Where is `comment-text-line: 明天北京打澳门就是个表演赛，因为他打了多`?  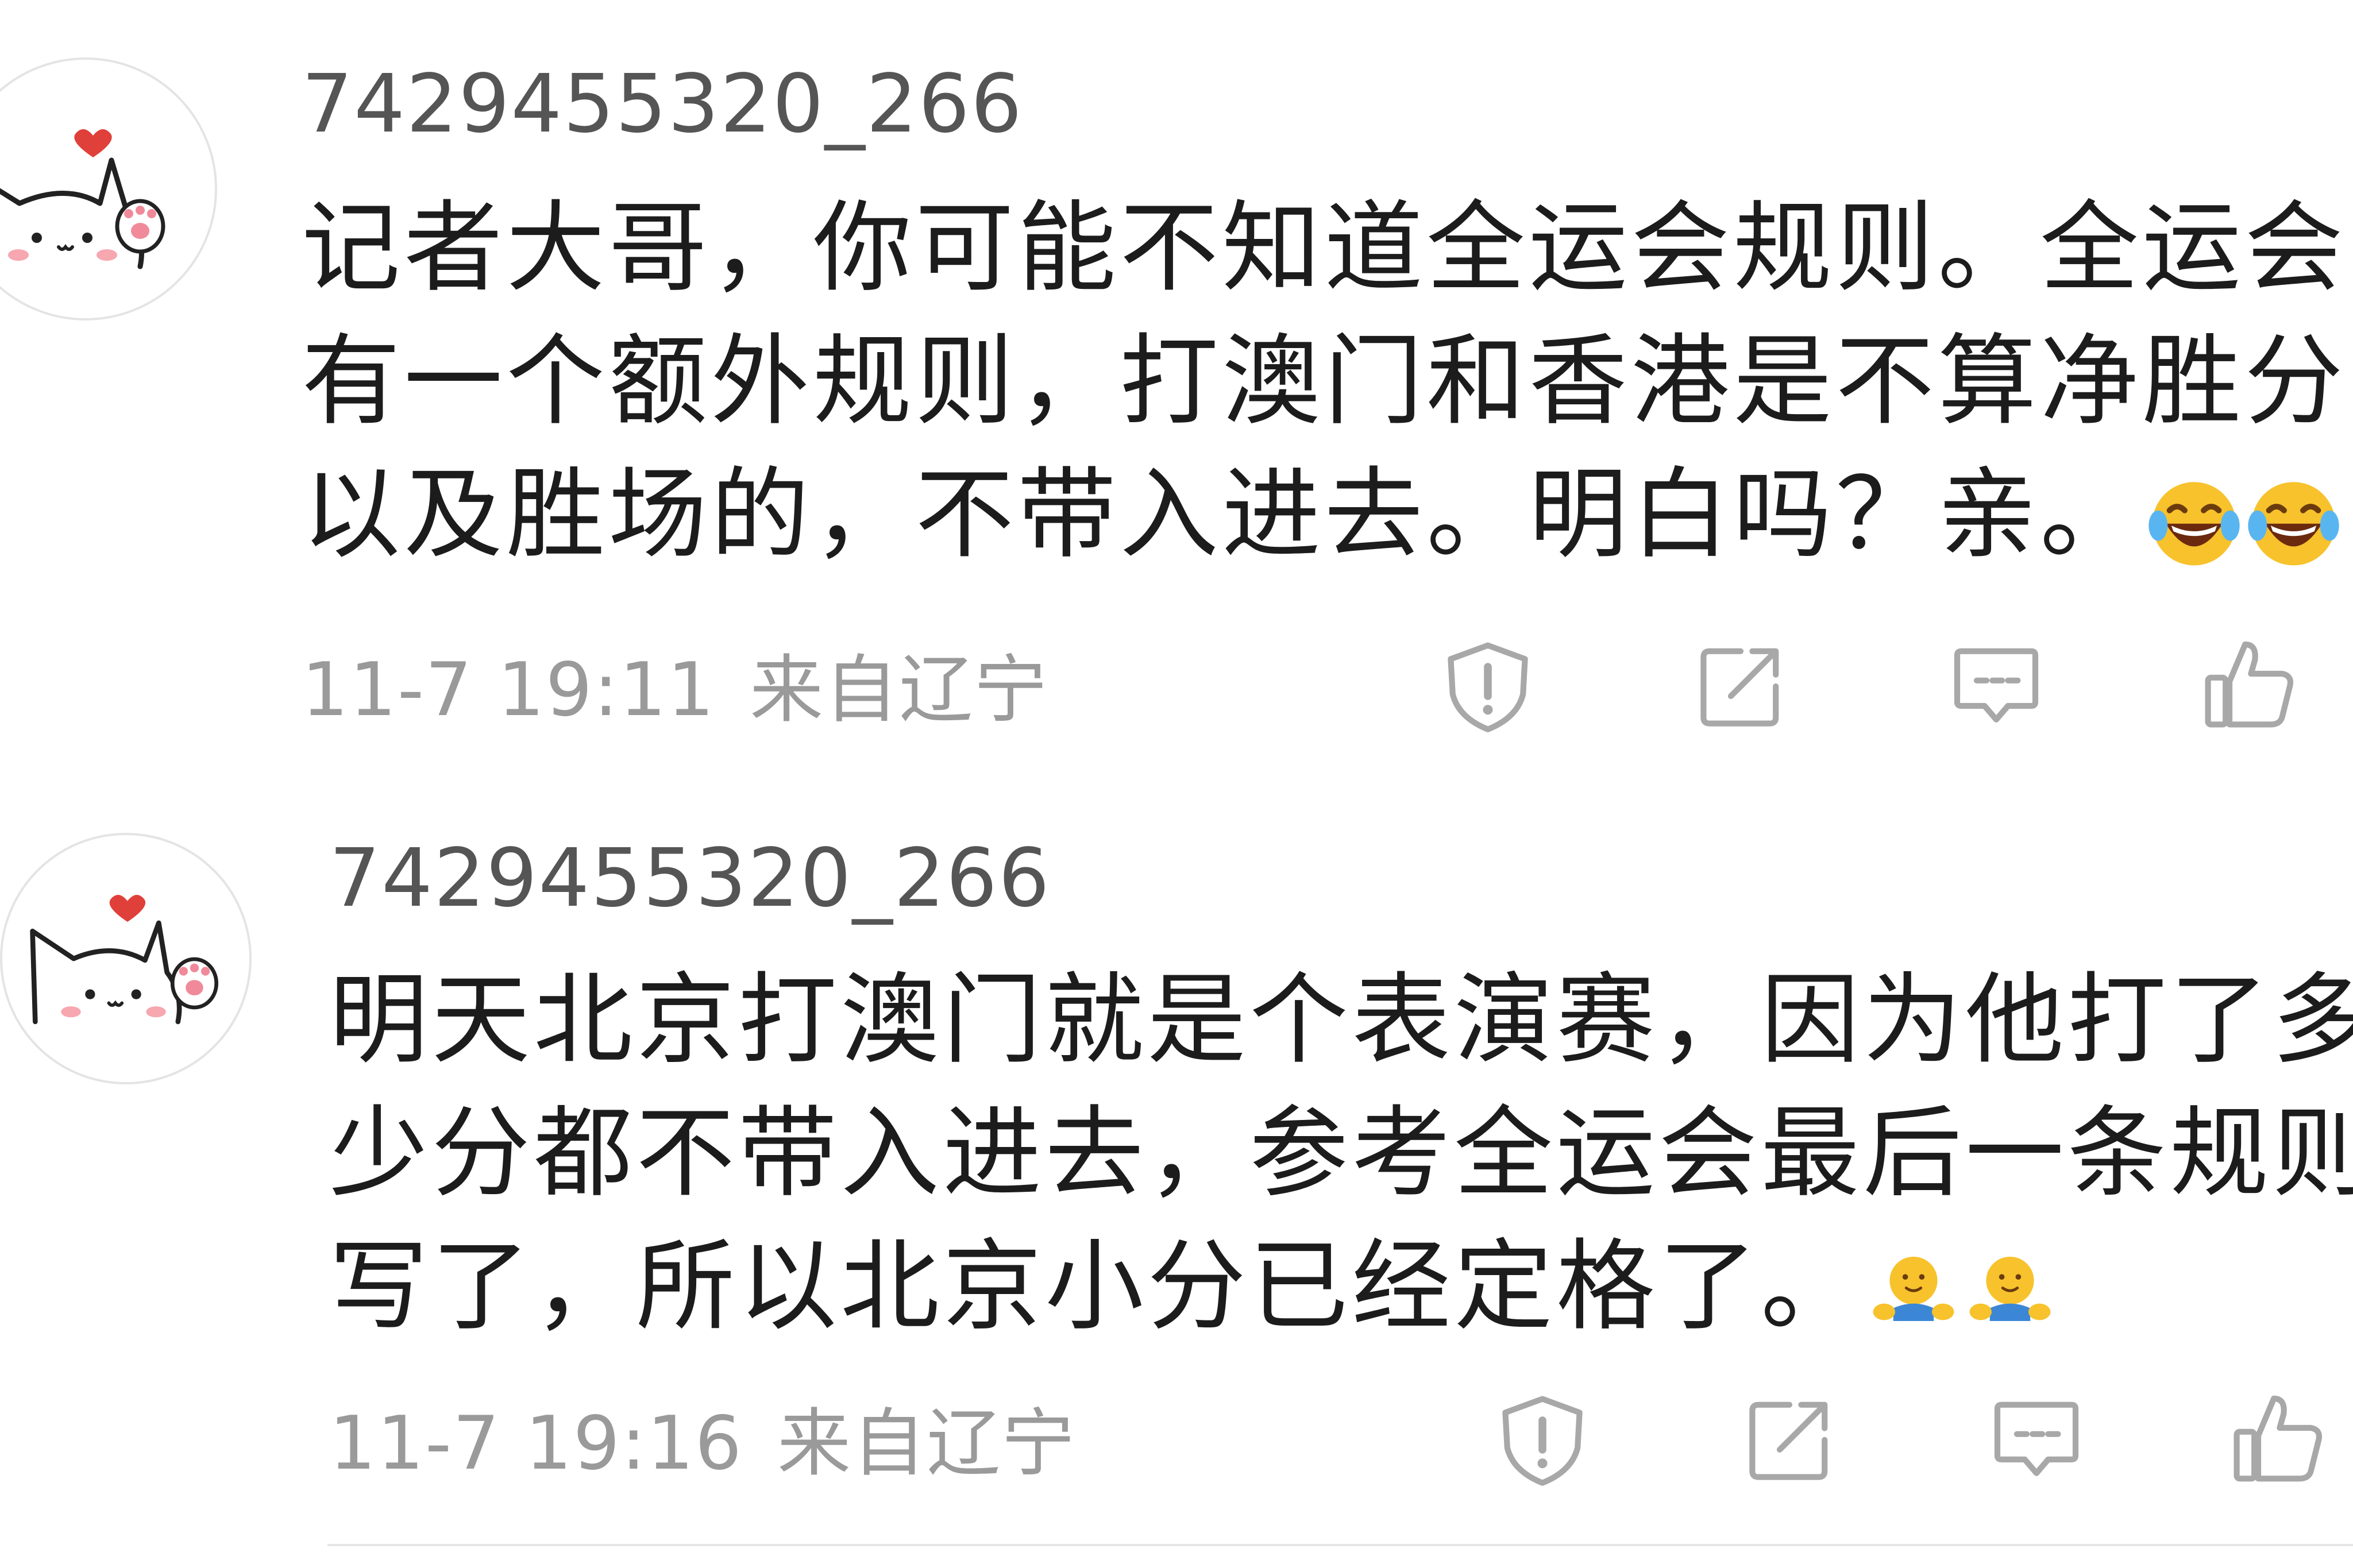 comment-text-line: 明天北京打澳门就是个表演赛，因为他打了多 is located at coordinates (1341, 1019).